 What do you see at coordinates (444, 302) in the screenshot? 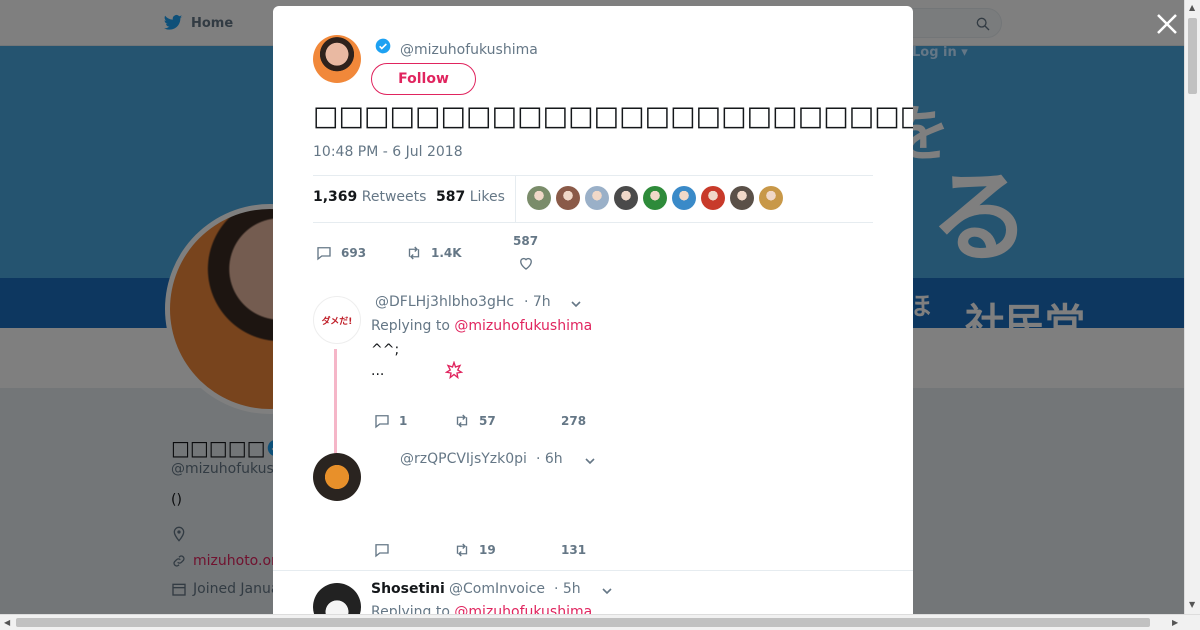
I see `reply-handle: @DFLHj3hlbho3gHc` at bounding box center [444, 302].